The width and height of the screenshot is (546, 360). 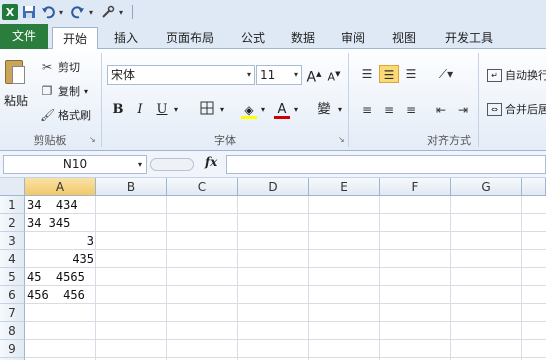 What do you see at coordinates (86, 91) in the screenshot?
I see `copy-dropdown-icon: ▾` at bounding box center [86, 91].